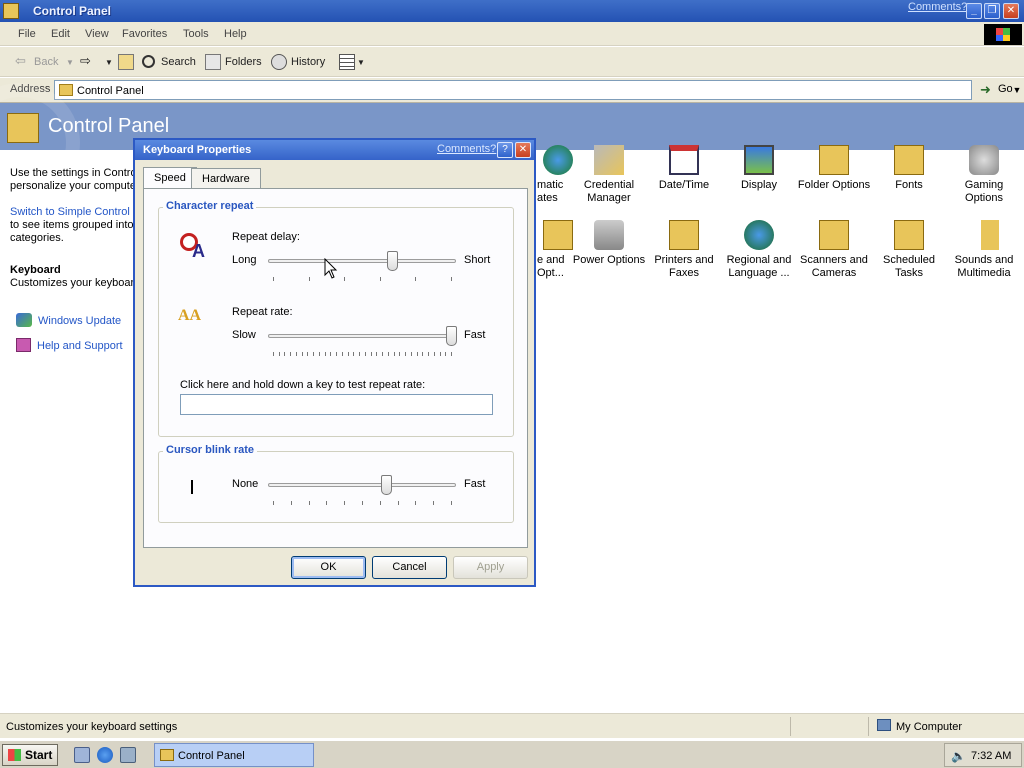  I want to click on tasks-folder-icon, so click(909, 235).